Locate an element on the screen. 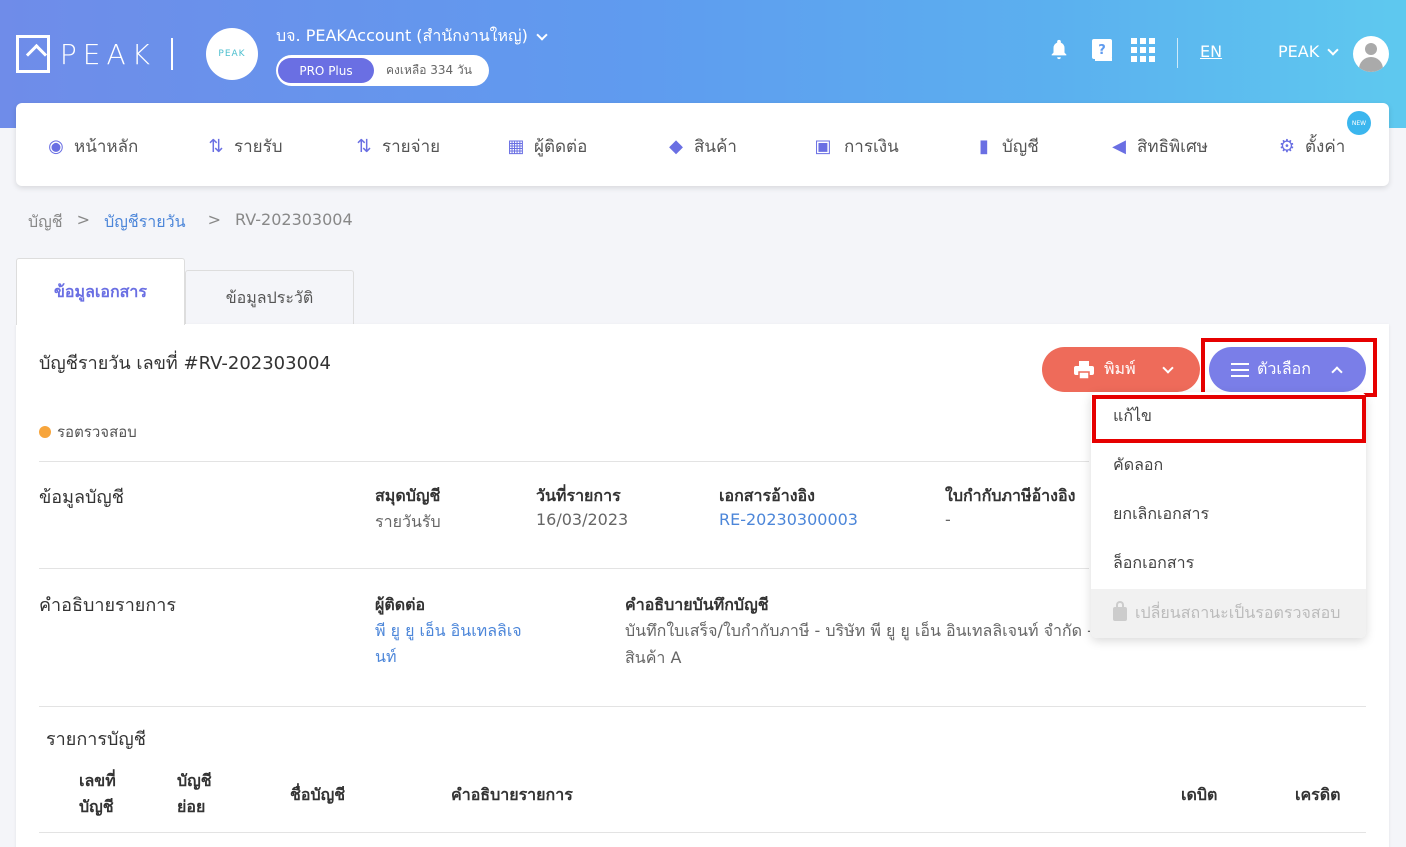 This screenshot has height=847, width=1406. highlight-options is located at coordinates (1289, 367).